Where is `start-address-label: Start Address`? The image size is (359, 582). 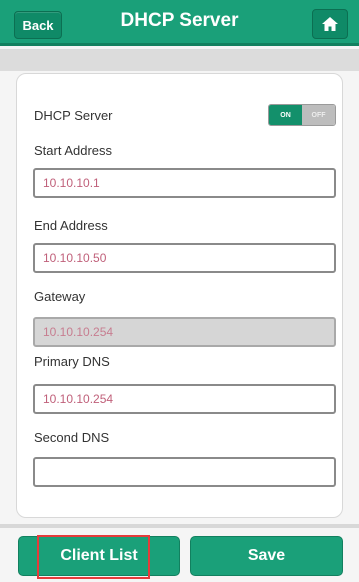
start-address-label: Start Address is located at coordinates (73, 150).